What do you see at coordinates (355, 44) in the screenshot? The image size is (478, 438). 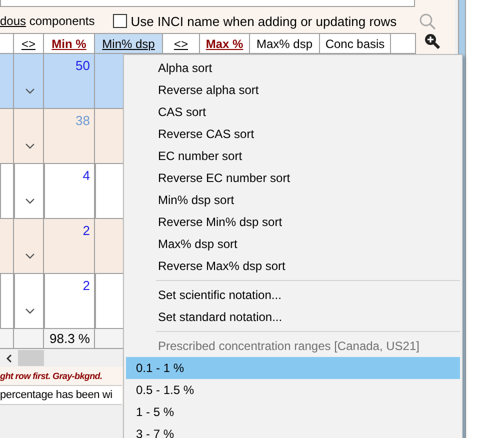 I see `column-header: Conc basis` at bounding box center [355, 44].